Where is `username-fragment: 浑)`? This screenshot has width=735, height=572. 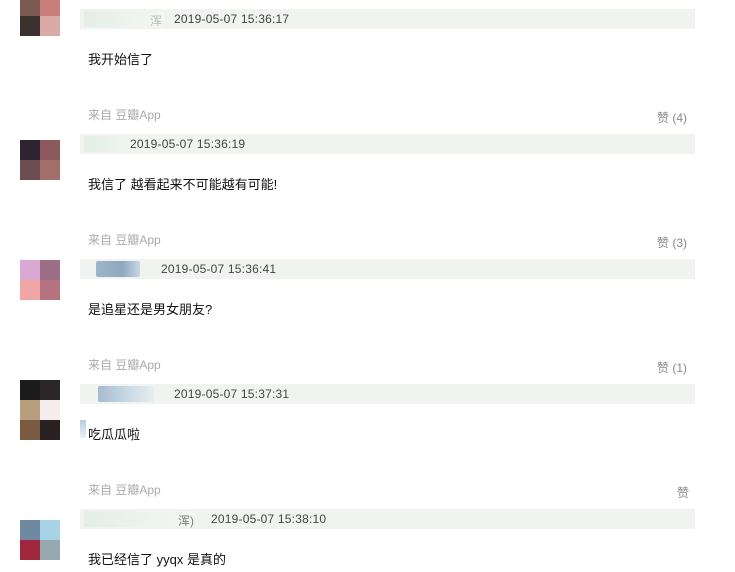 username-fragment: 浑) is located at coordinates (186, 521).